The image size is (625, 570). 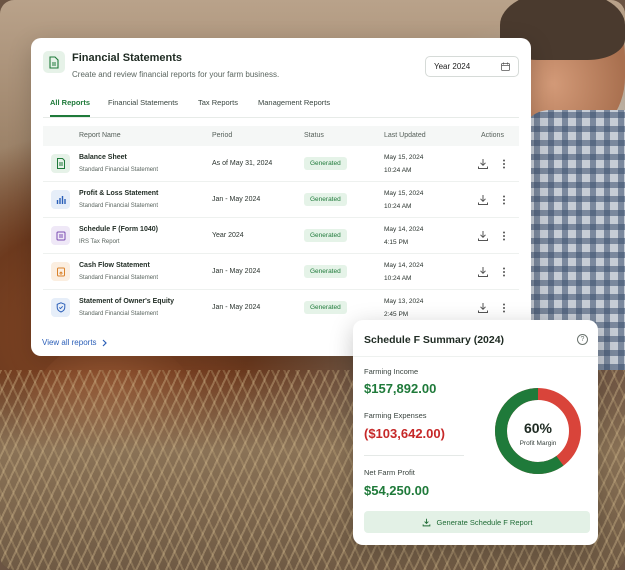 What do you see at coordinates (404, 301) in the screenshot?
I see `updated-date: May 13, 2024` at bounding box center [404, 301].